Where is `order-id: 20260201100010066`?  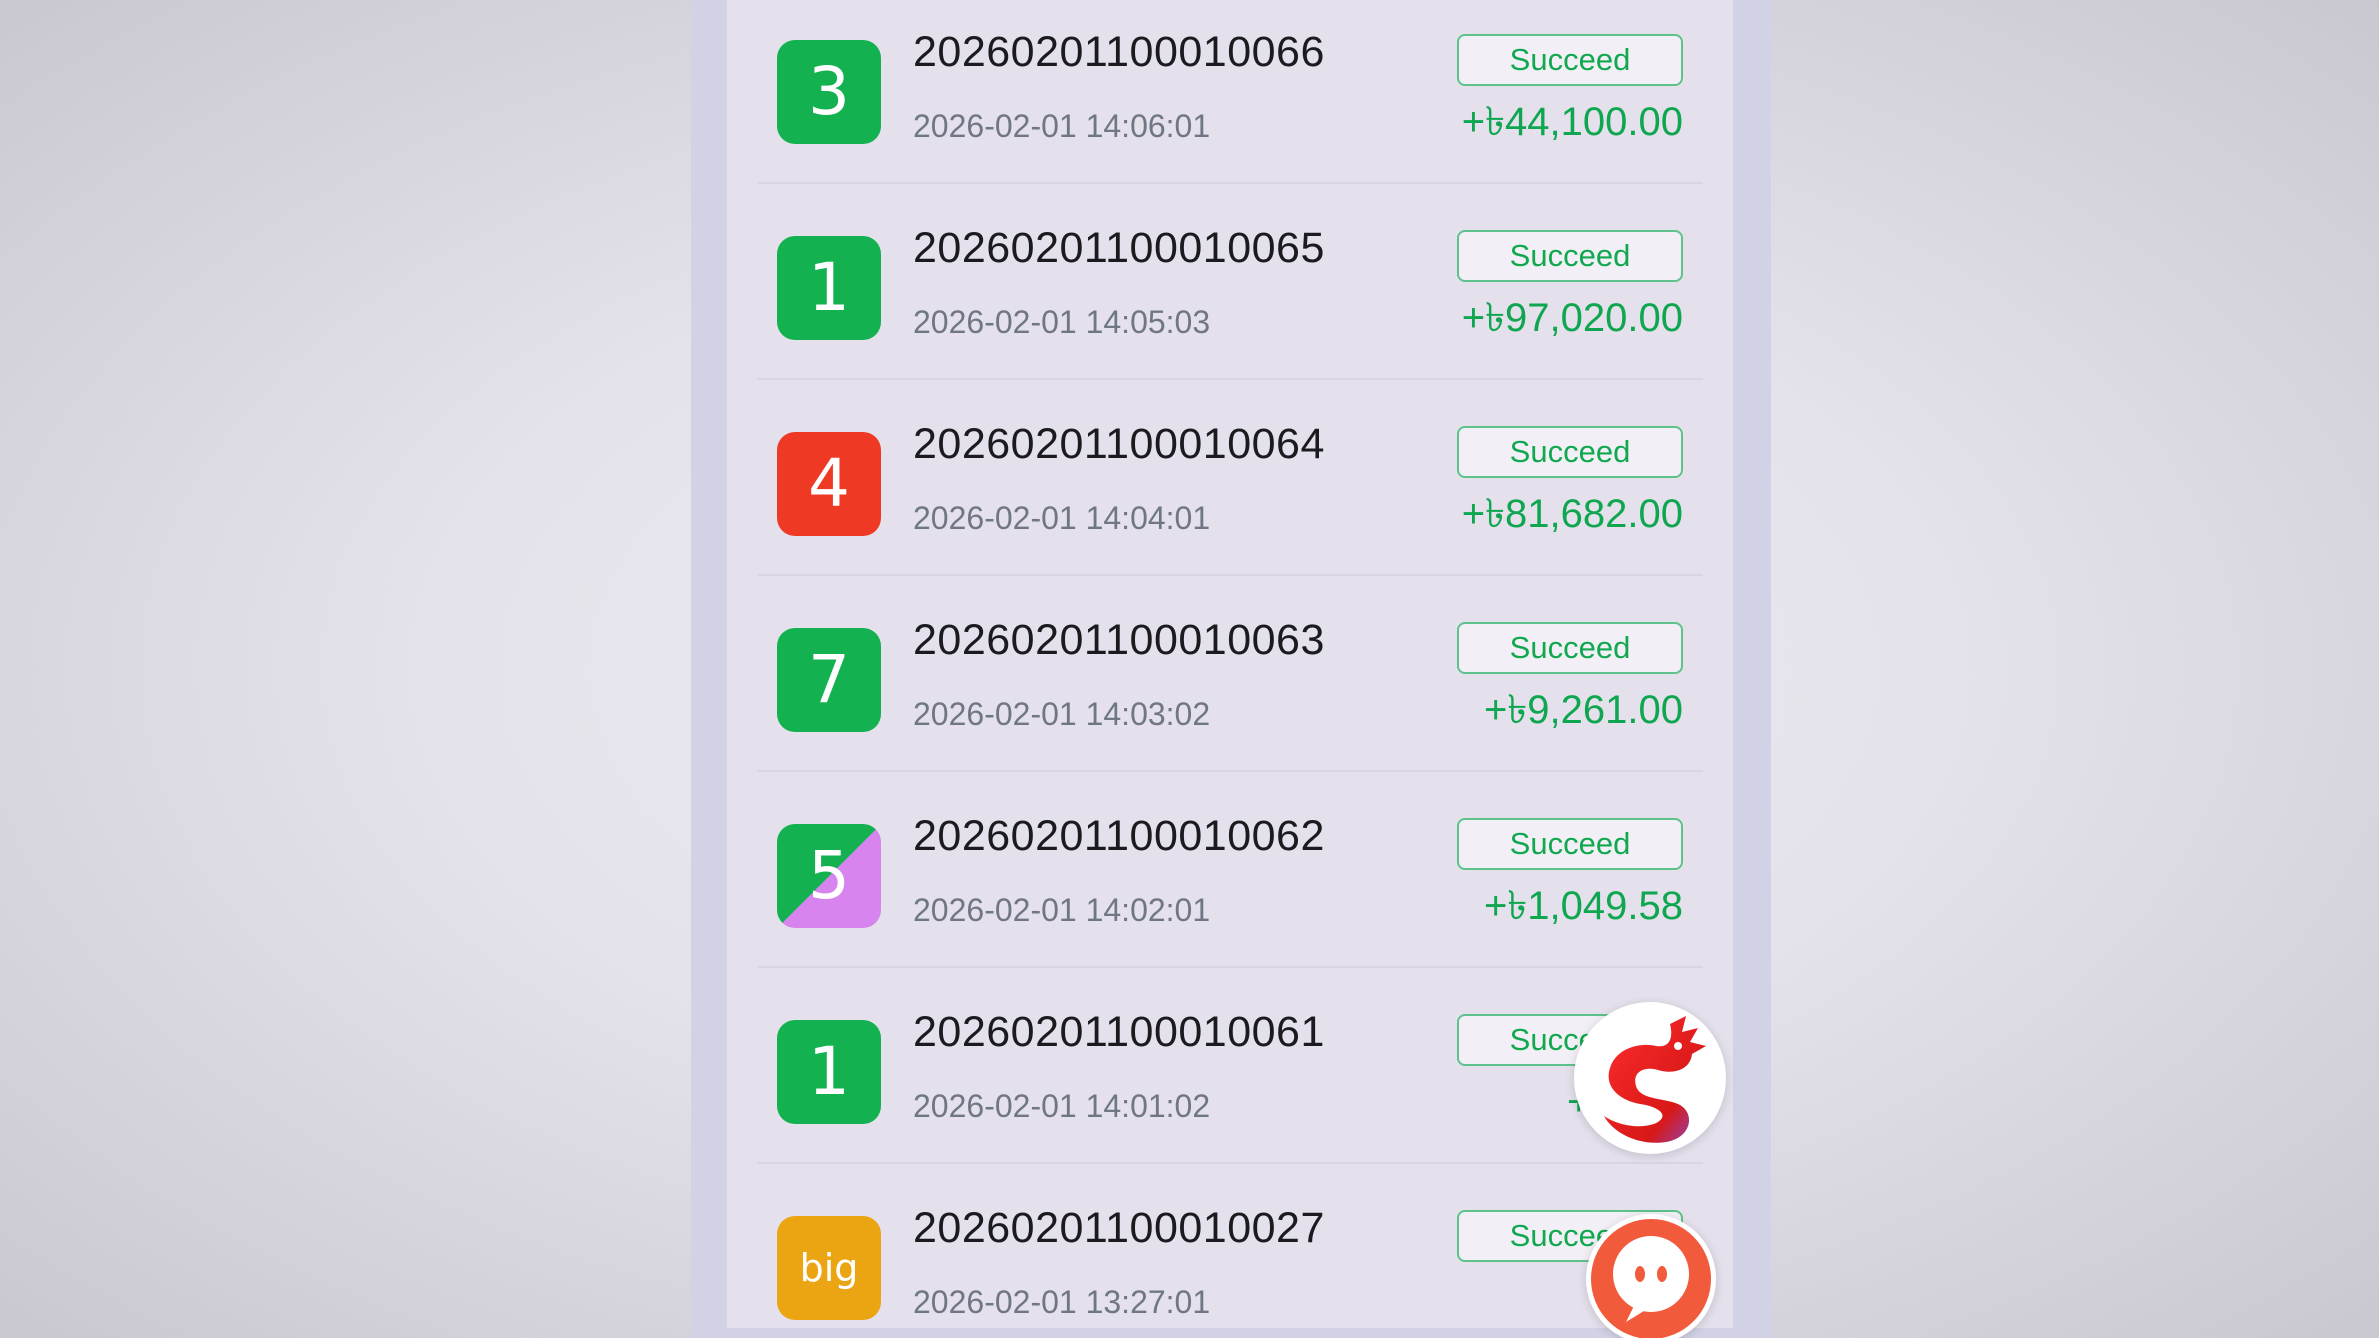
order-id: 20260201100010066 is located at coordinates (1119, 52).